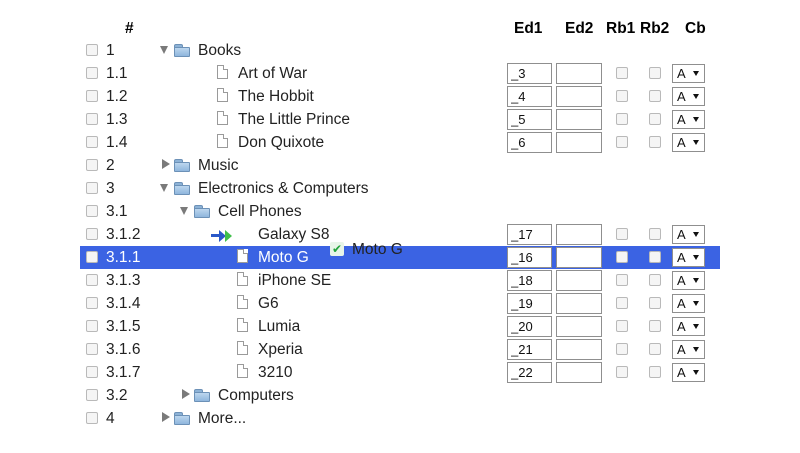  Describe the element at coordinates (400, 73) in the screenshot. I see `tree-row: 1.1 Art of War A` at that location.